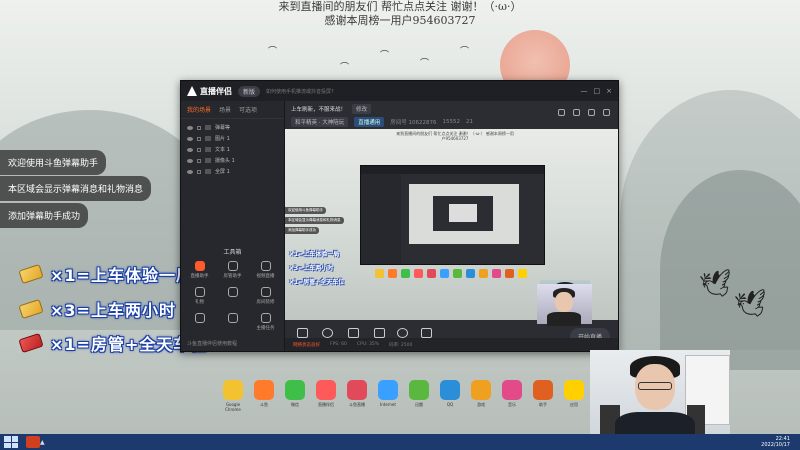  What do you see at coordinates (574, 404) in the screenshot?
I see `desktop-icon-label: 应用` at bounding box center [574, 404].